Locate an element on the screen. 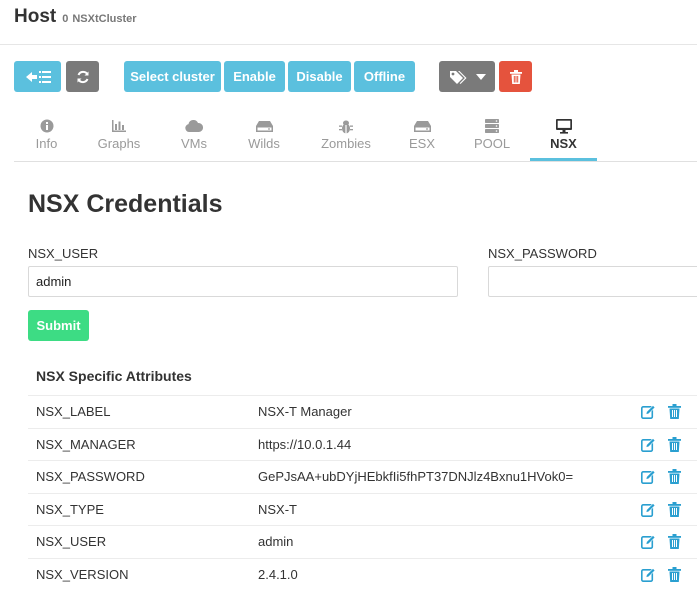 This screenshot has width=697, height=590. back-to-list-button is located at coordinates (37, 76).